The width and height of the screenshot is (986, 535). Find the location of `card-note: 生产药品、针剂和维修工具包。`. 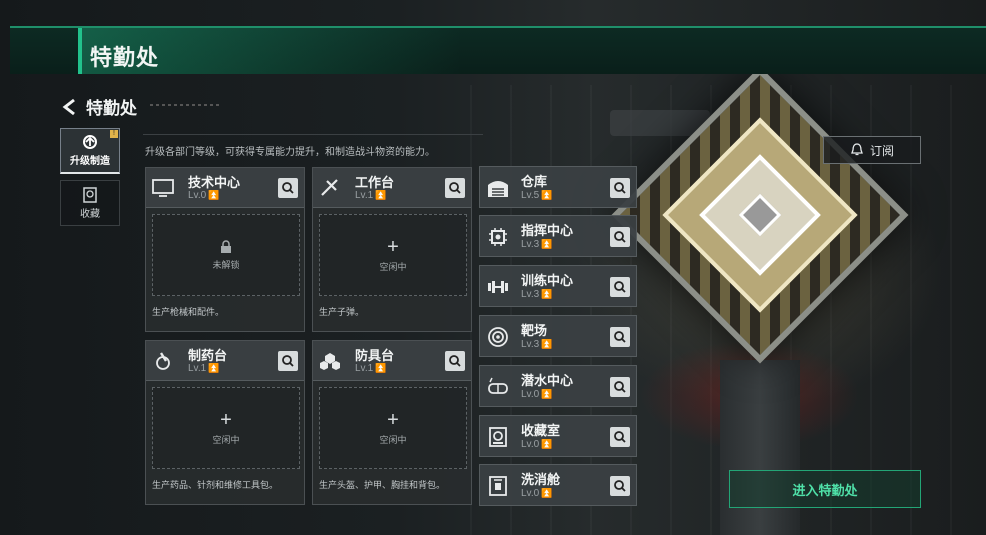

card-note: 生产药品、针剂和维修工具包。 is located at coordinates (215, 485).